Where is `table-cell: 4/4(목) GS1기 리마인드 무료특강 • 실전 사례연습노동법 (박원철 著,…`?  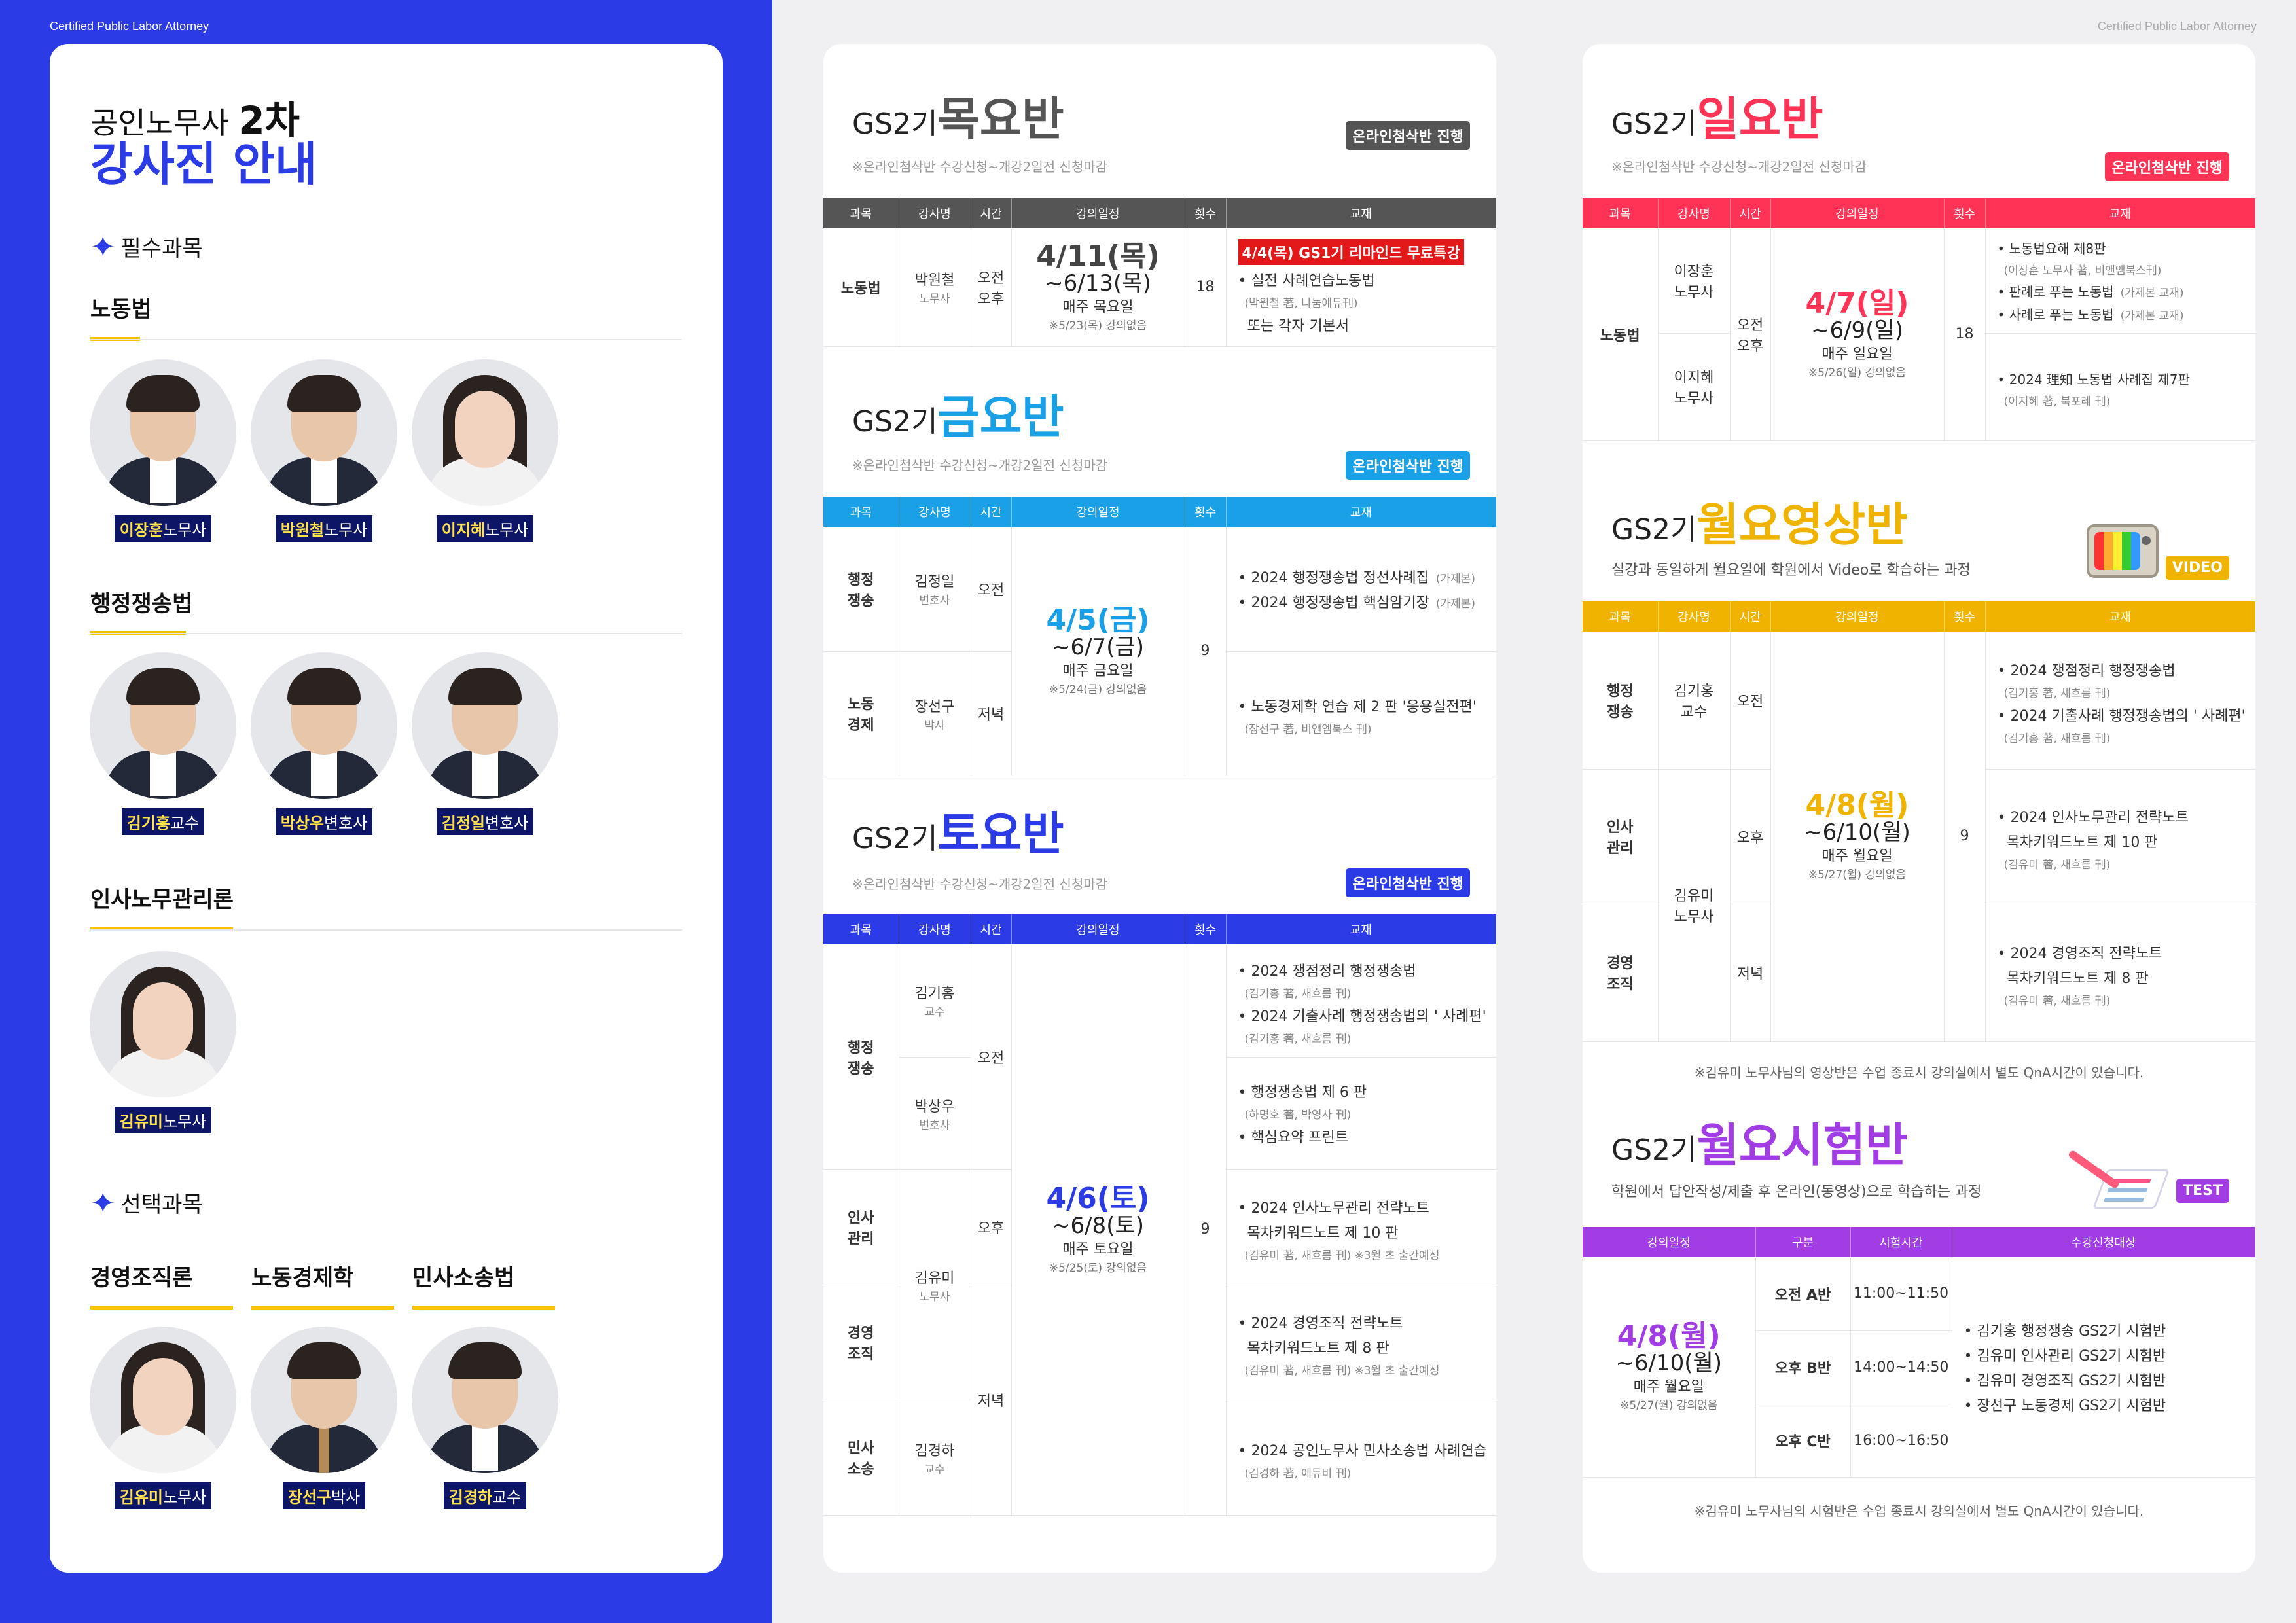 table-cell: 4/4(목) GS1기 리마인드 무료특강 • 실전 사례연습노동법 (박원철 著,… is located at coordinates (1361, 287).